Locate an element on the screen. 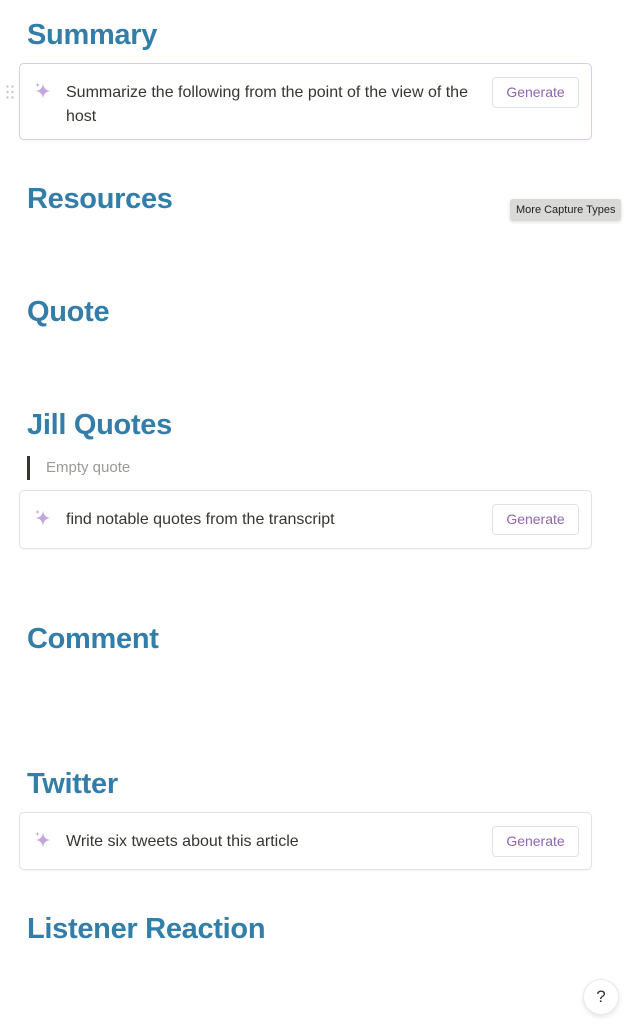 The width and height of the screenshot is (634, 1028). ai-prompt-text: Write six tweets about this article is located at coordinates (276, 842).